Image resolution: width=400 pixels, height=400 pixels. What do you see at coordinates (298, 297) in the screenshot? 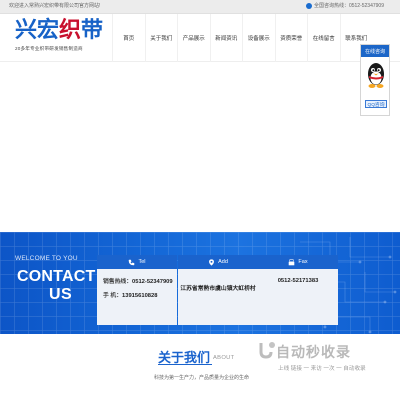
I see `fax-card-body: 0512-52171383` at bounding box center [298, 297].